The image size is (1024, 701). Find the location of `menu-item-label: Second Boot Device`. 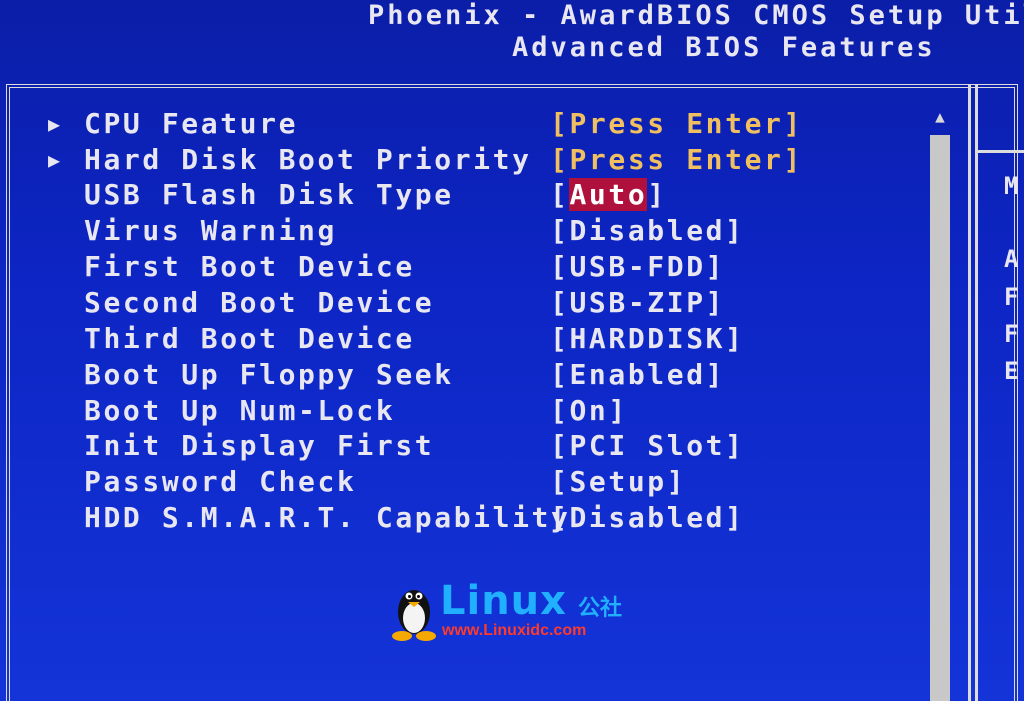

menu-item-label: Second Boot Device is located at coordinates (259, 302).